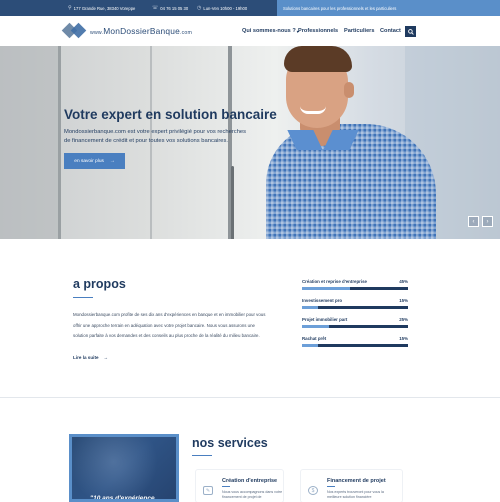 The height and width of the screenshot is (502, 500). I want to click on nav-contact: Contact, so click(390, 31).